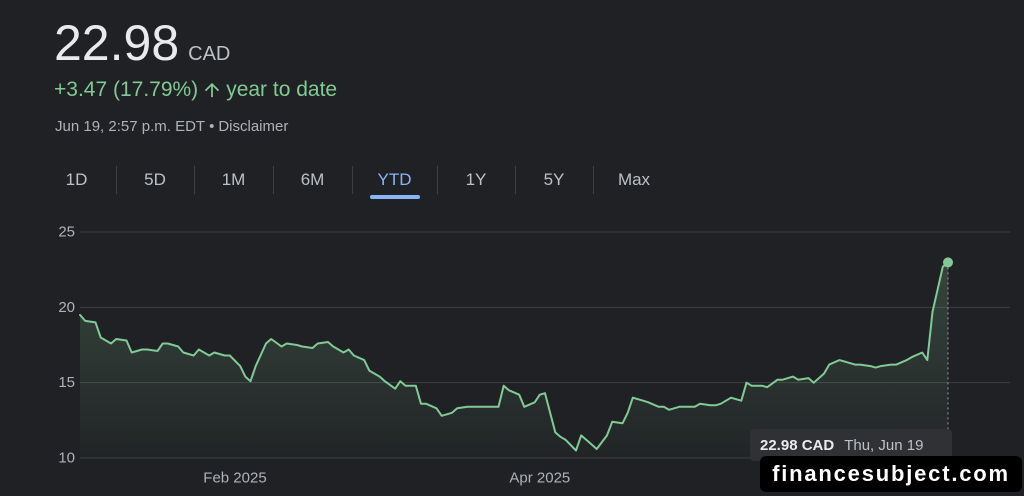  Describe the element at coordinates (394, 180) in the screenshot. I see `tab-ytd: YTD` at that location.